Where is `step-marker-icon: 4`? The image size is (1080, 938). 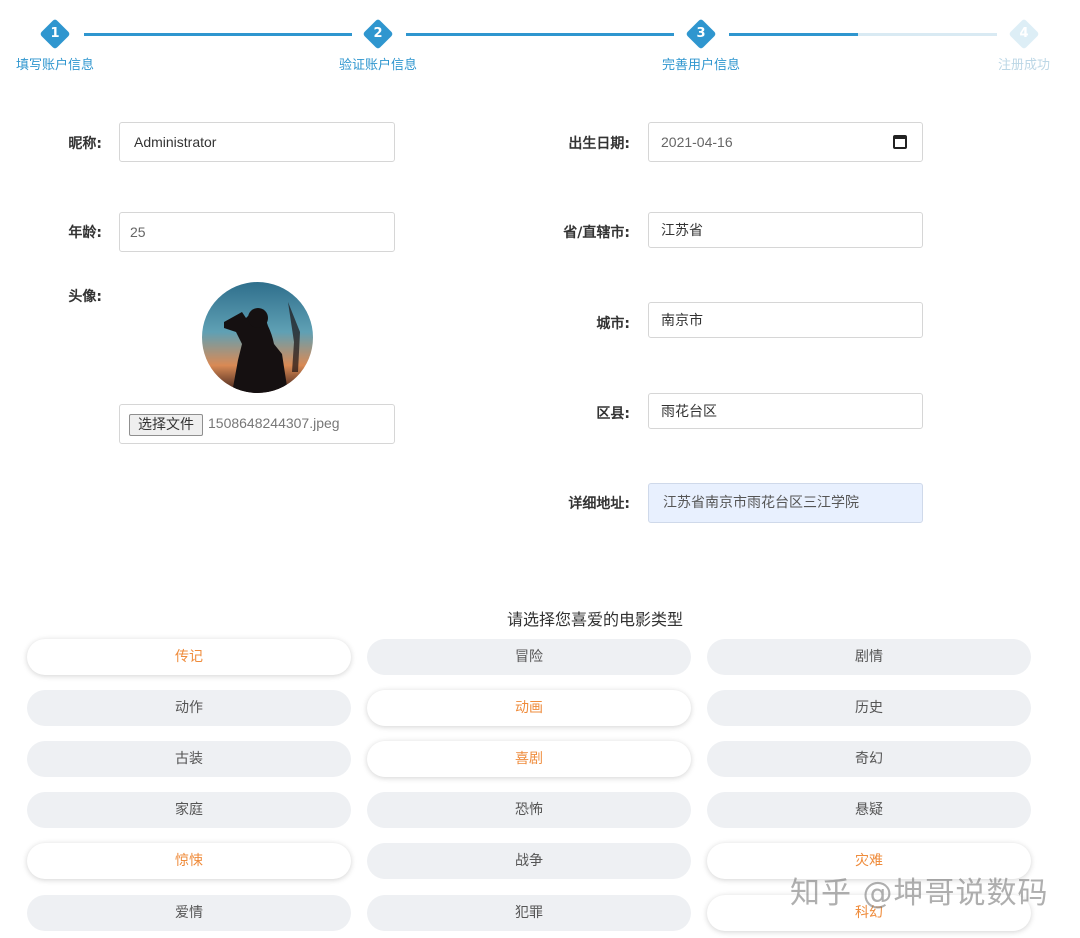
step-marker-icon: 4 is located at coordinates (1024, 34).